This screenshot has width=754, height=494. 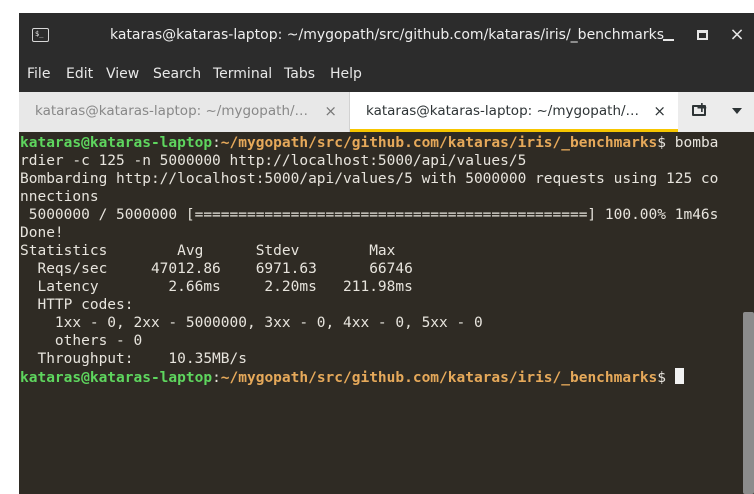 I want to click on output-line: others - 0, so click(x=81, y=341).